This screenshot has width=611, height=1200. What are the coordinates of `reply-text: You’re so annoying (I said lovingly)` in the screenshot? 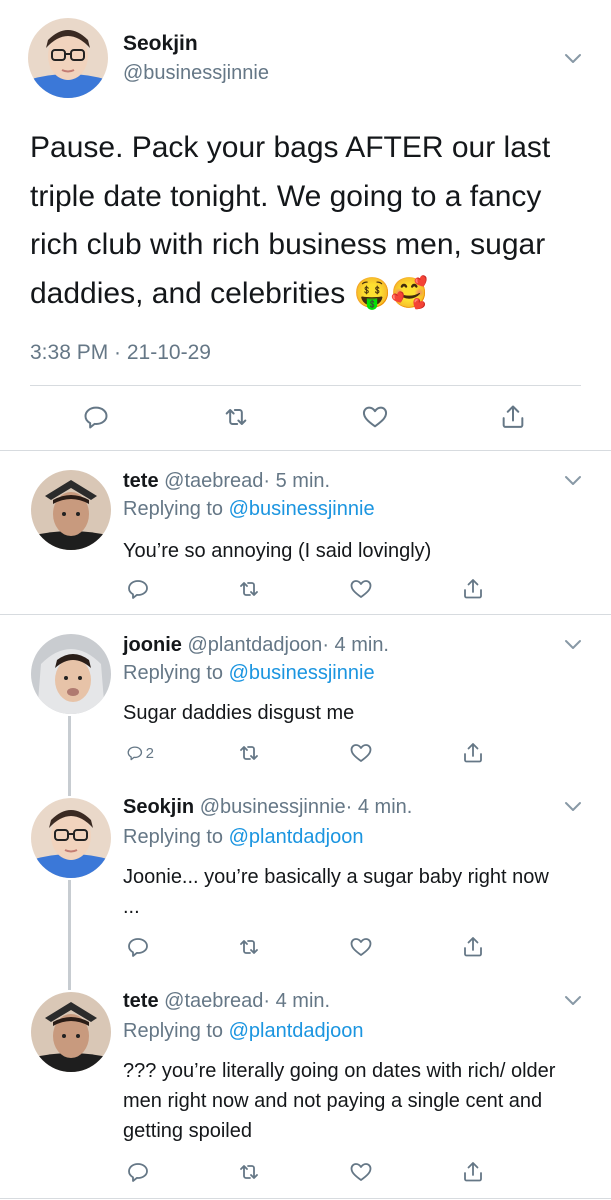 It's located at (277, 551).